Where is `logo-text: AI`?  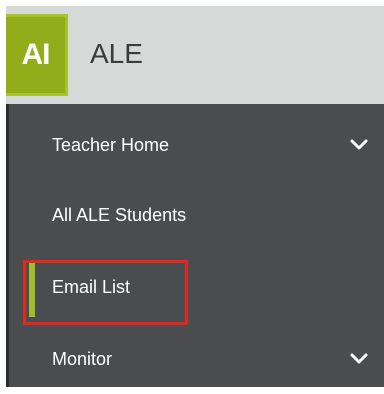 logo-text: AI is located at coordinates (36, 54).